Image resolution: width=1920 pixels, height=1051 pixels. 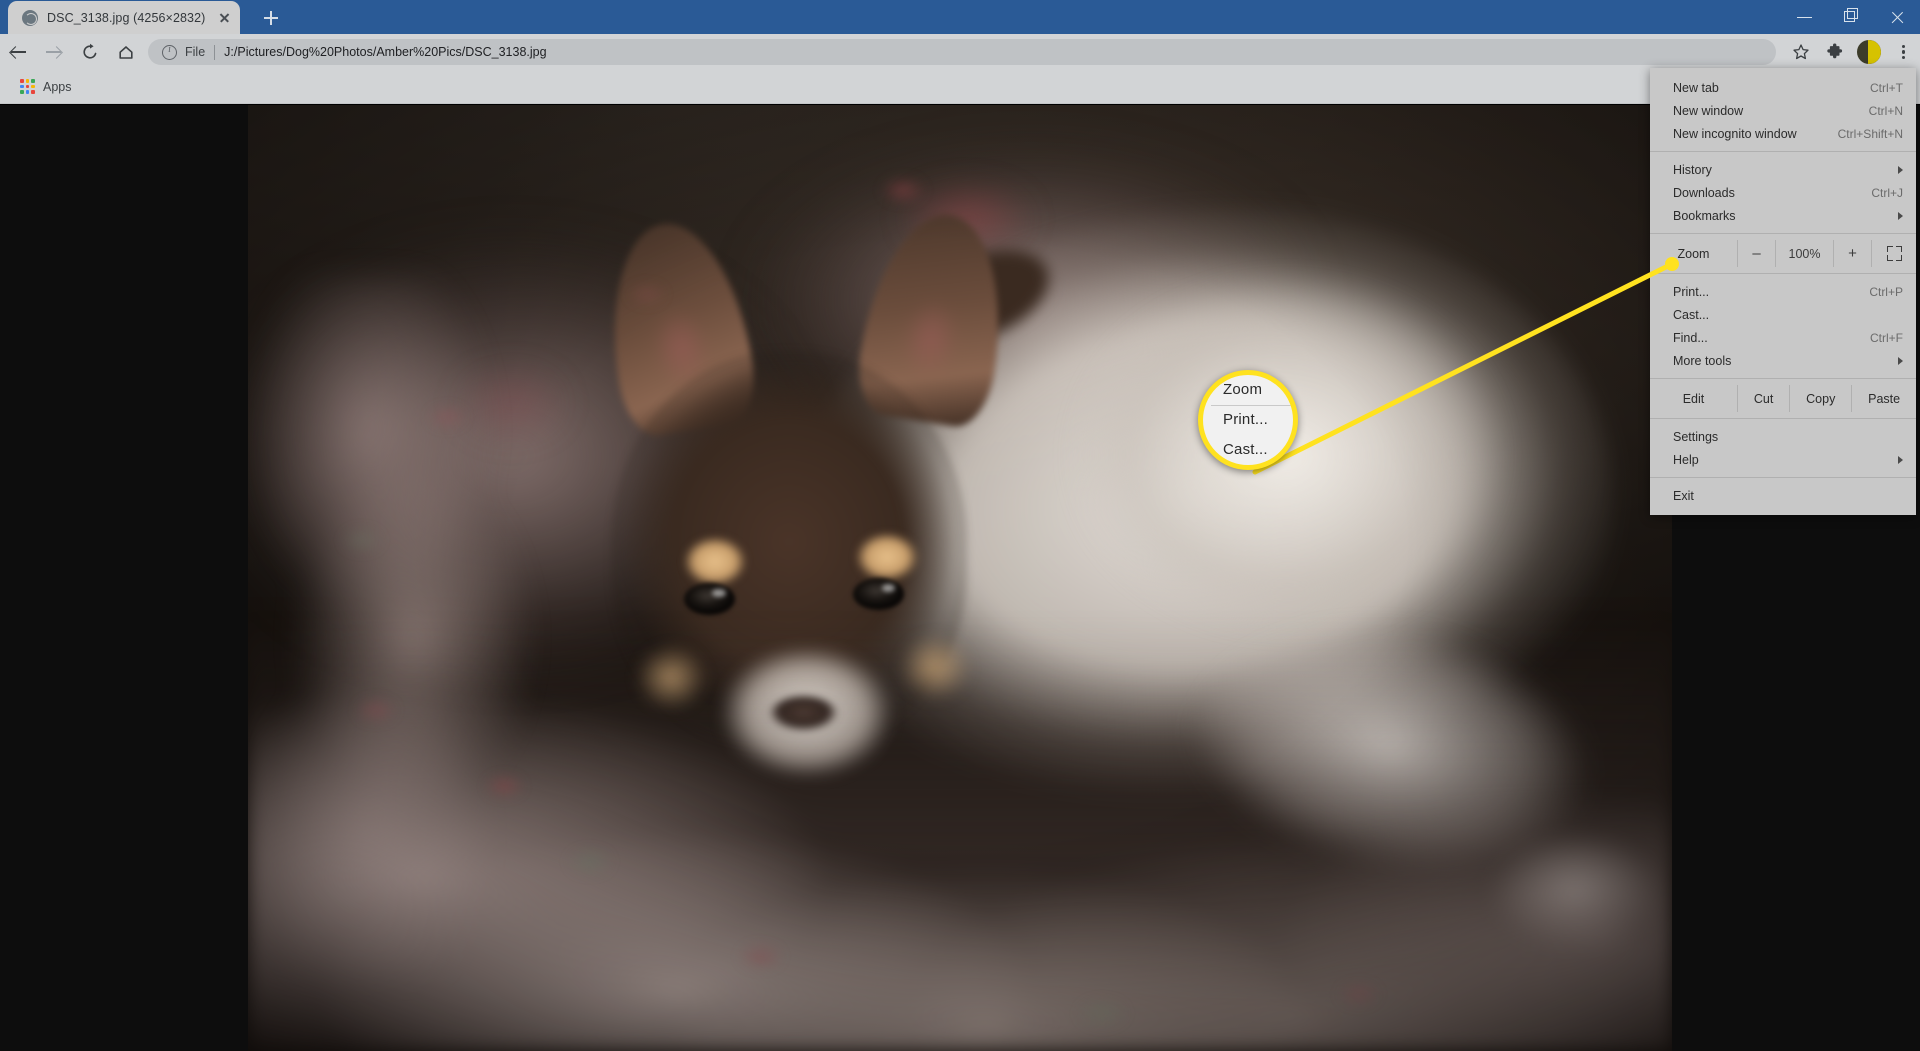 What do you see at coordinates (1702, 360) in the screenshot?
I see `menu-item-label: More tools` at bounding box center [1702, 360].